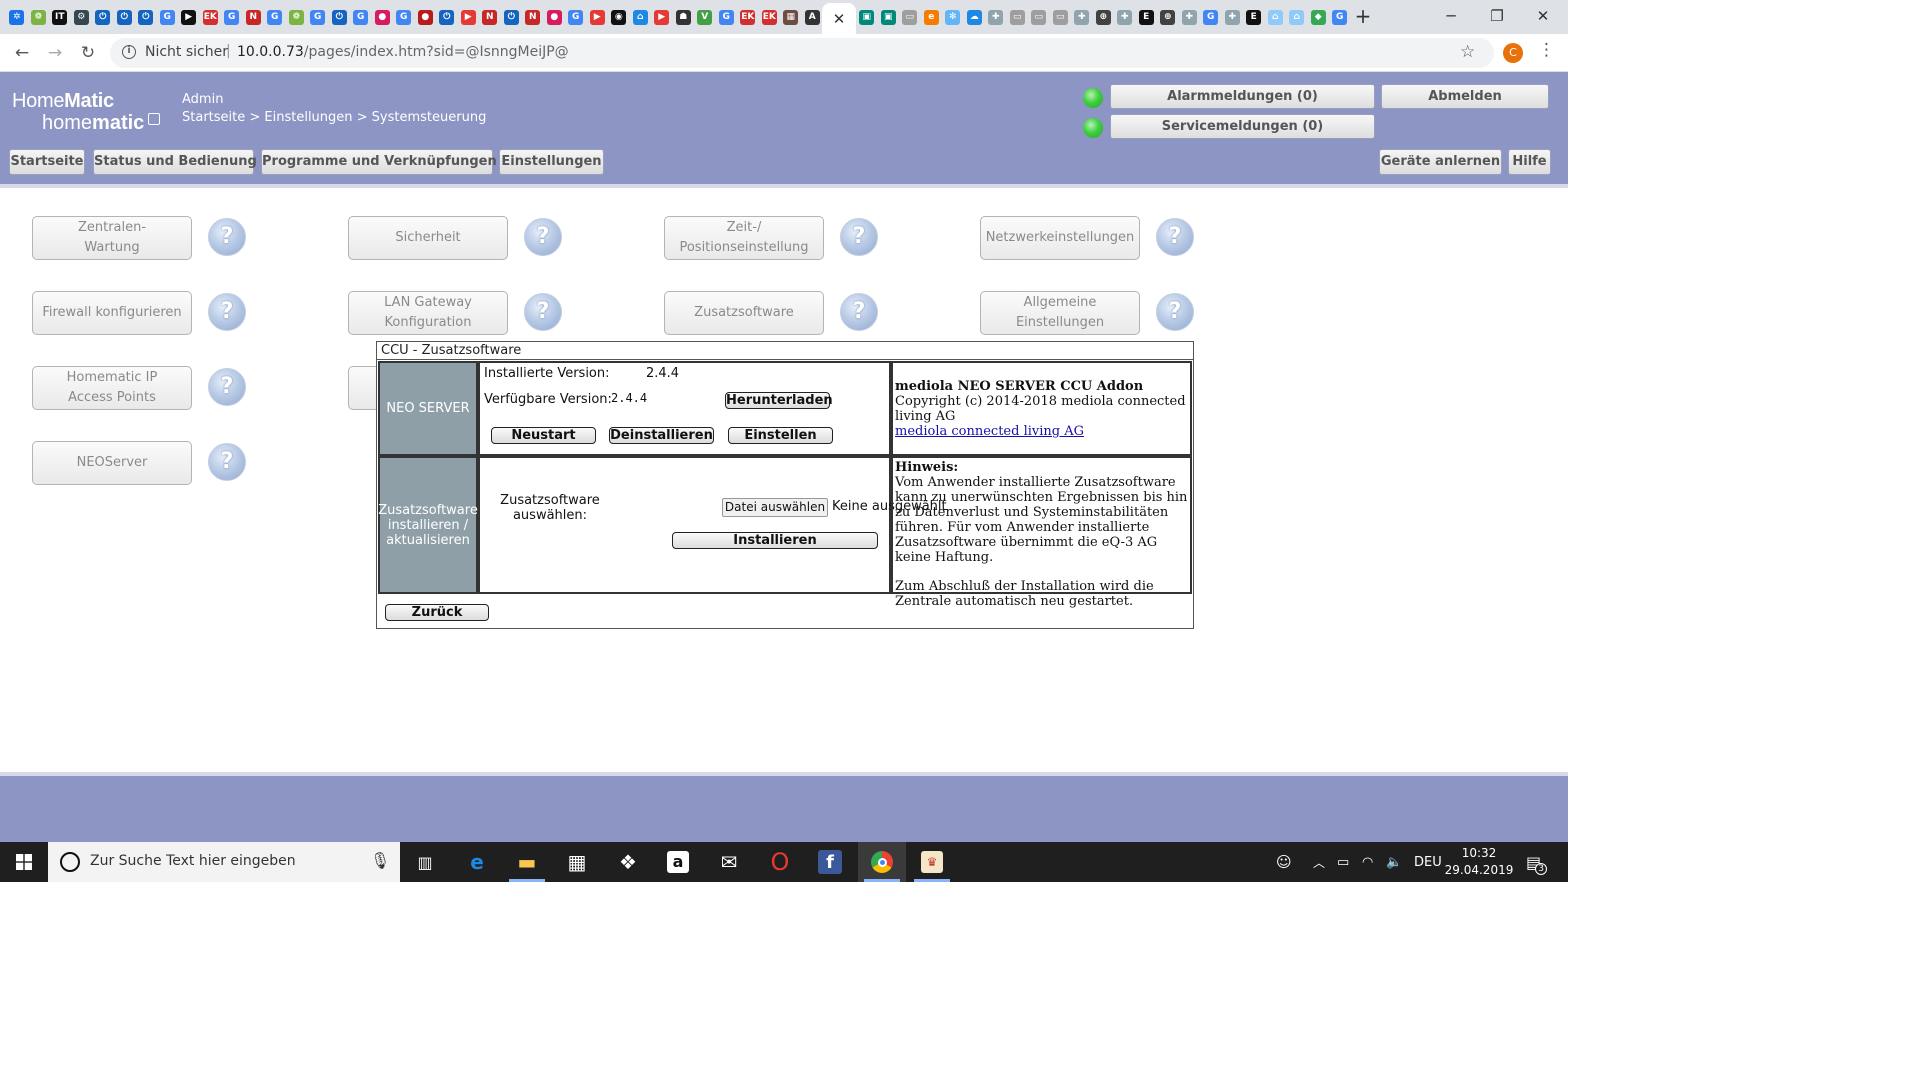 The height and width of the screenshot is (1080, 1920). What do you see at coordinates (678, 862) in the screenshot?
I see `amazon-icon: a` at bounding box center [678, 862].